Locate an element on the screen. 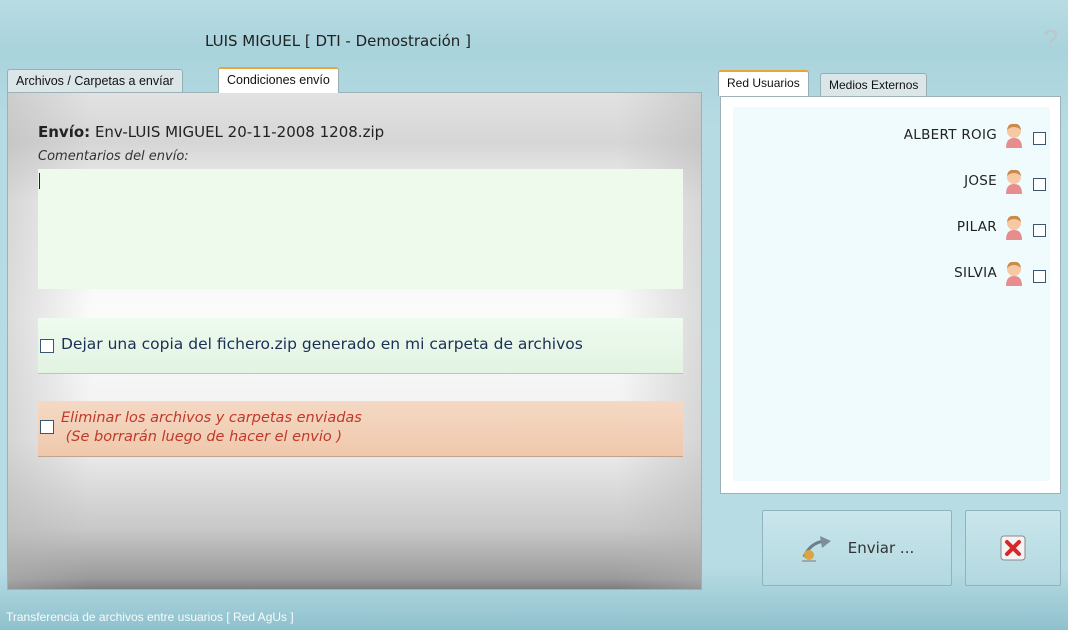 The image size is (1068, 630). tab-medios-externos: Medios Externos is located at coordinates (874, 84).